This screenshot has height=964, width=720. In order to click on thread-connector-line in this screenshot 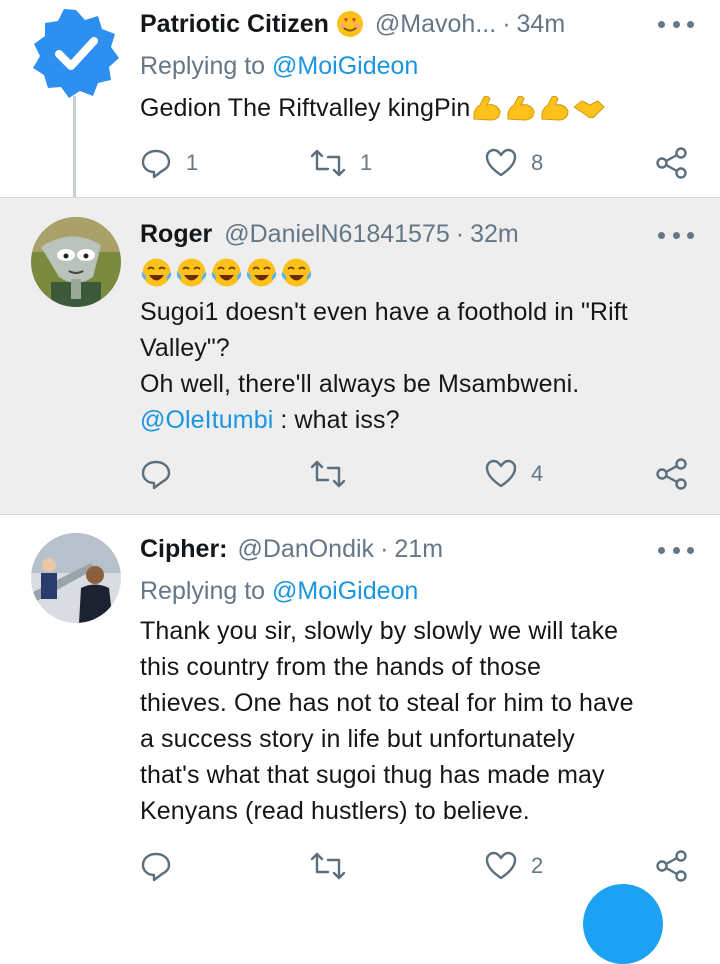, I will do `click(74, 151)`.